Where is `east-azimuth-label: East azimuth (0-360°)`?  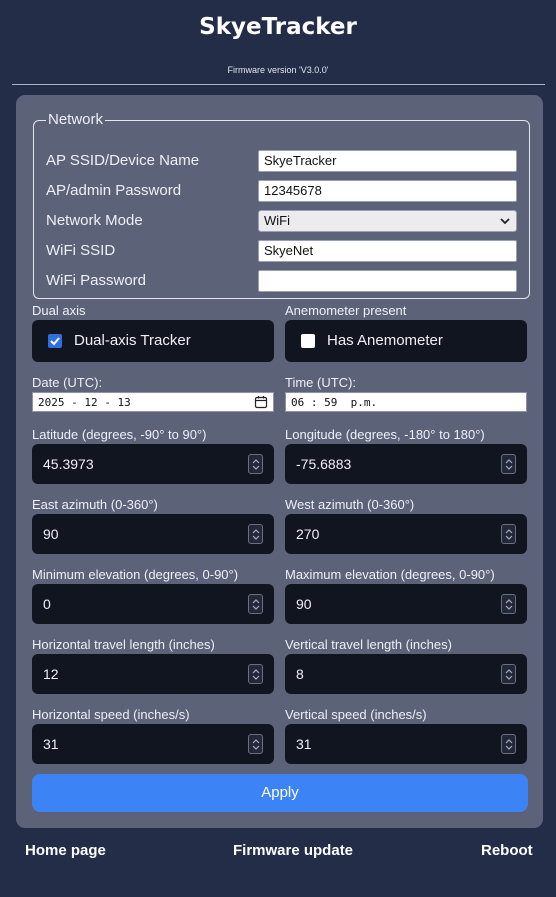 east-azimuth-label: East azimuth (0-360°) is located at coordinates (95, 504).